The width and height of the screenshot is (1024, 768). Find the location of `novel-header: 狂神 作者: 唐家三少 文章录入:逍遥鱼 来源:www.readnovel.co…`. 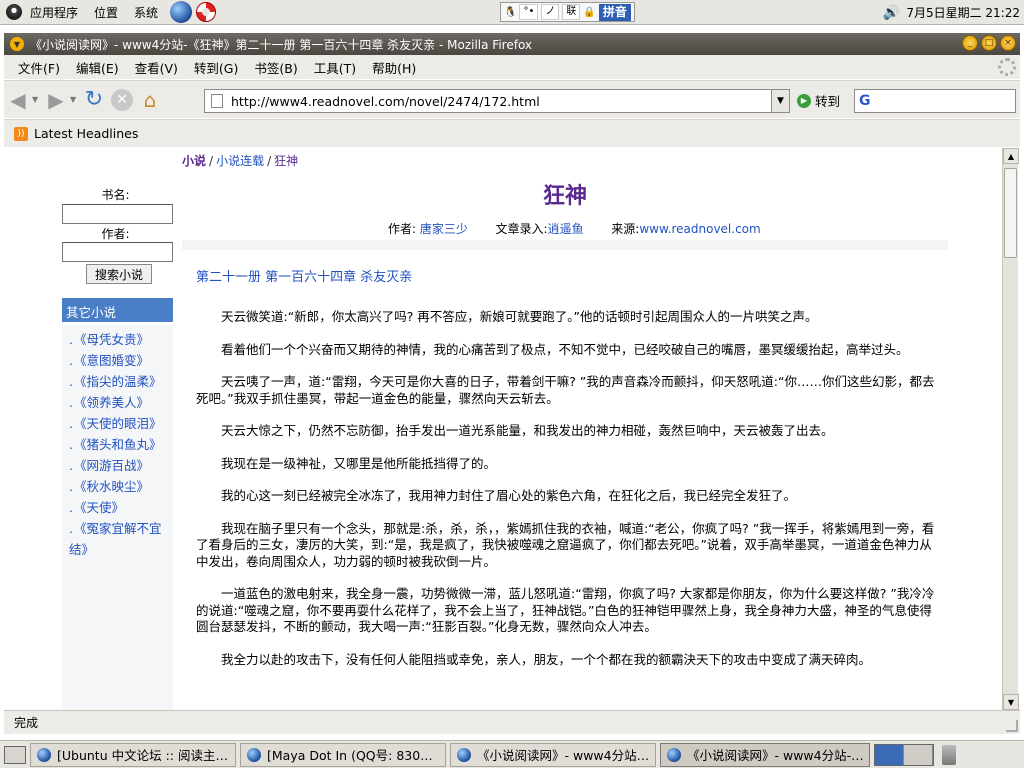

novel-header: 狂神 作者: 唐家三少 文章录入:逍遥鱼 来源:www.readnovel.co… is located at coordinates (565, 205).